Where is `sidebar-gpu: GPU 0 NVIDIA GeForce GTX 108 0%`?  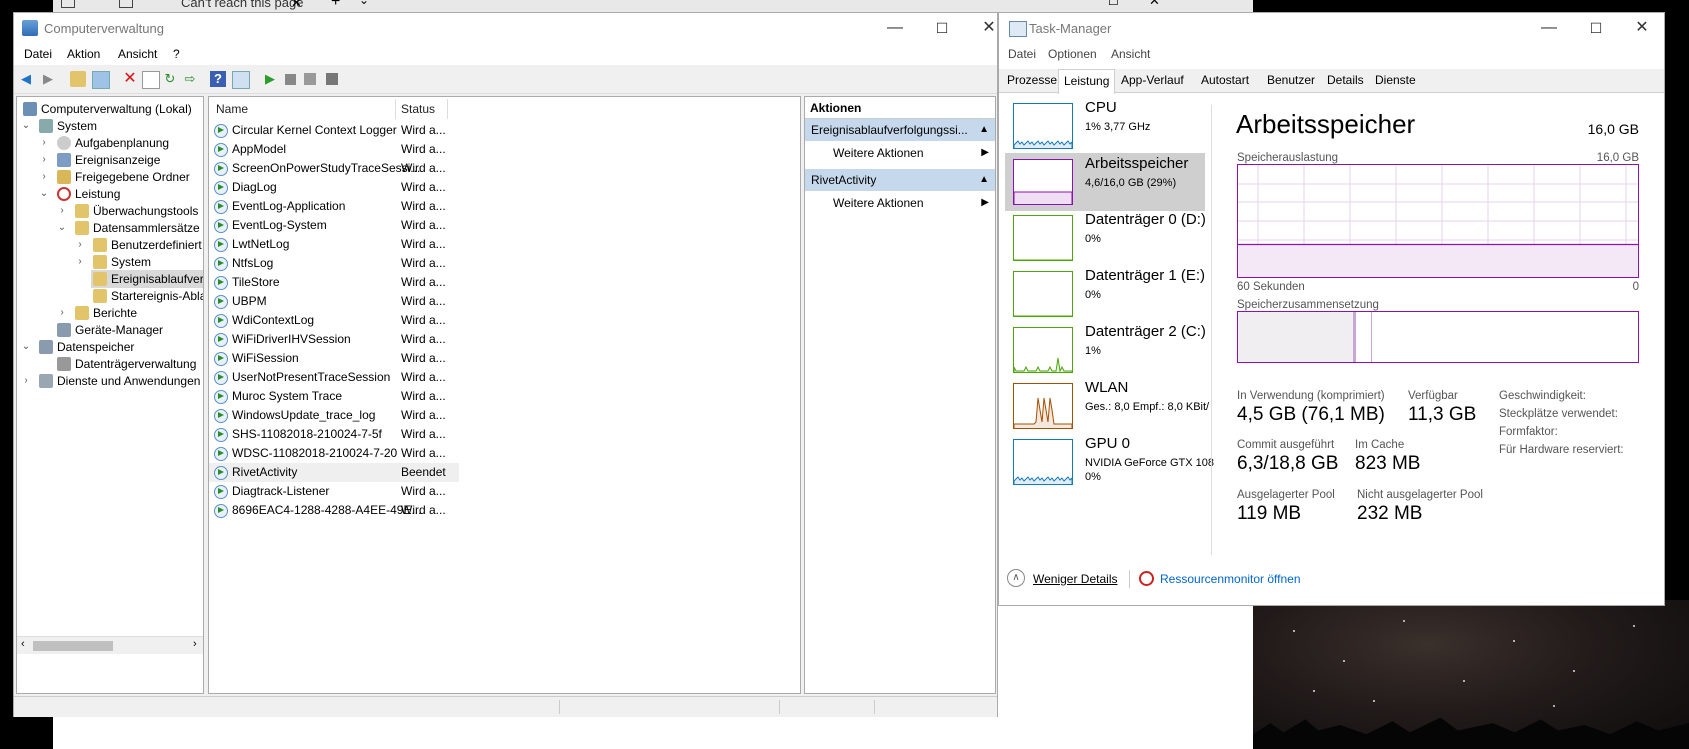 sidebar-gpu: GPU 0 NVIDIA GeForce GTX 108 0% is located at coordinates (1109, 462).